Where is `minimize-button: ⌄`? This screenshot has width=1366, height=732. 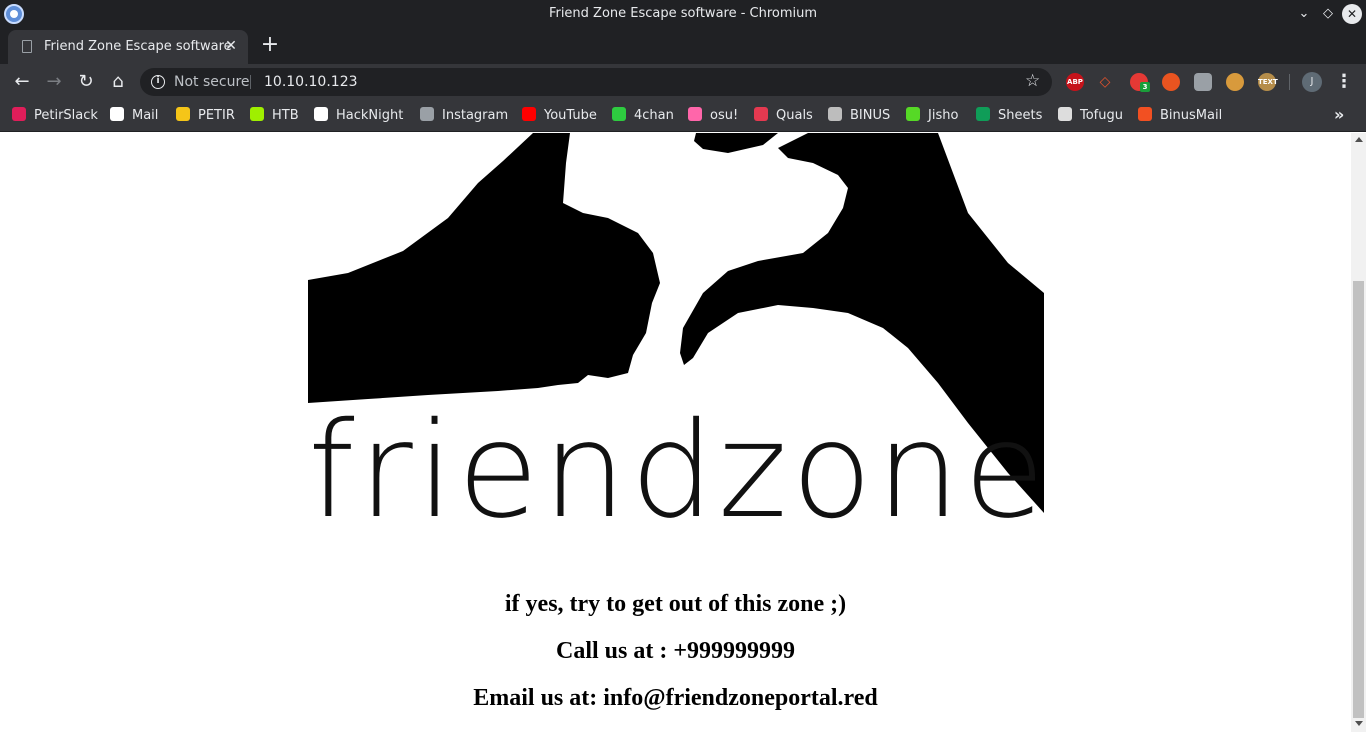
minimize-button: ⌄ is located at coordinates (1304, 14).